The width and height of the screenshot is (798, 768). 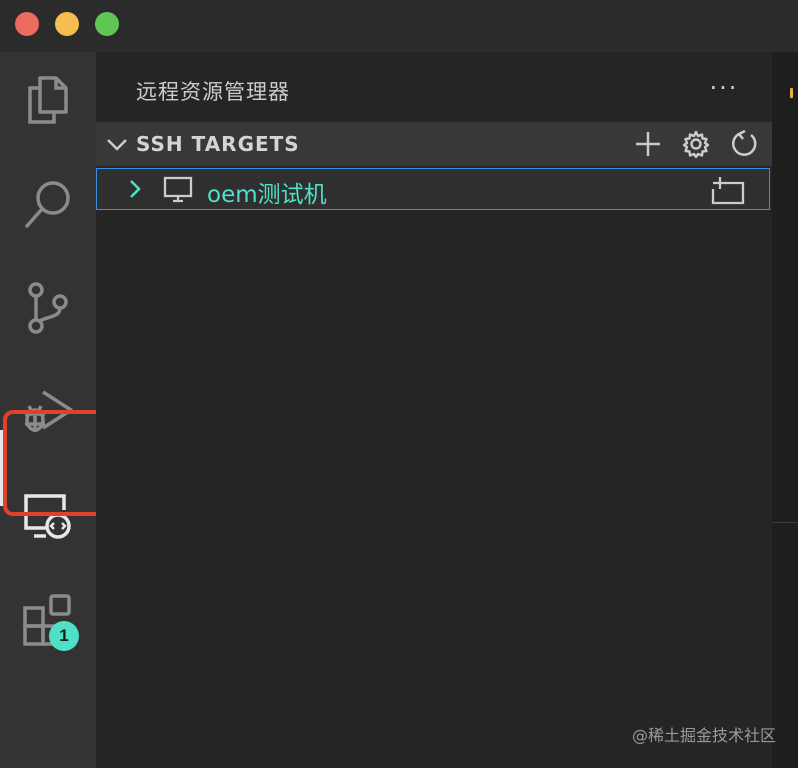 I want to click on section-actions, so click(x=696, y=144).